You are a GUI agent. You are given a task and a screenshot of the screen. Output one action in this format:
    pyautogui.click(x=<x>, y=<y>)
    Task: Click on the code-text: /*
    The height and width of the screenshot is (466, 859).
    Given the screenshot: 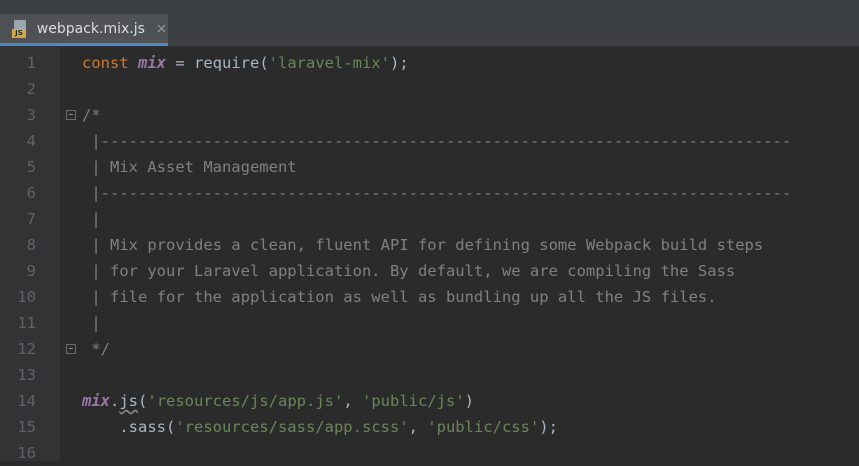 What is the action you would take?
    pyautogui.click(x=91, y=115)
    